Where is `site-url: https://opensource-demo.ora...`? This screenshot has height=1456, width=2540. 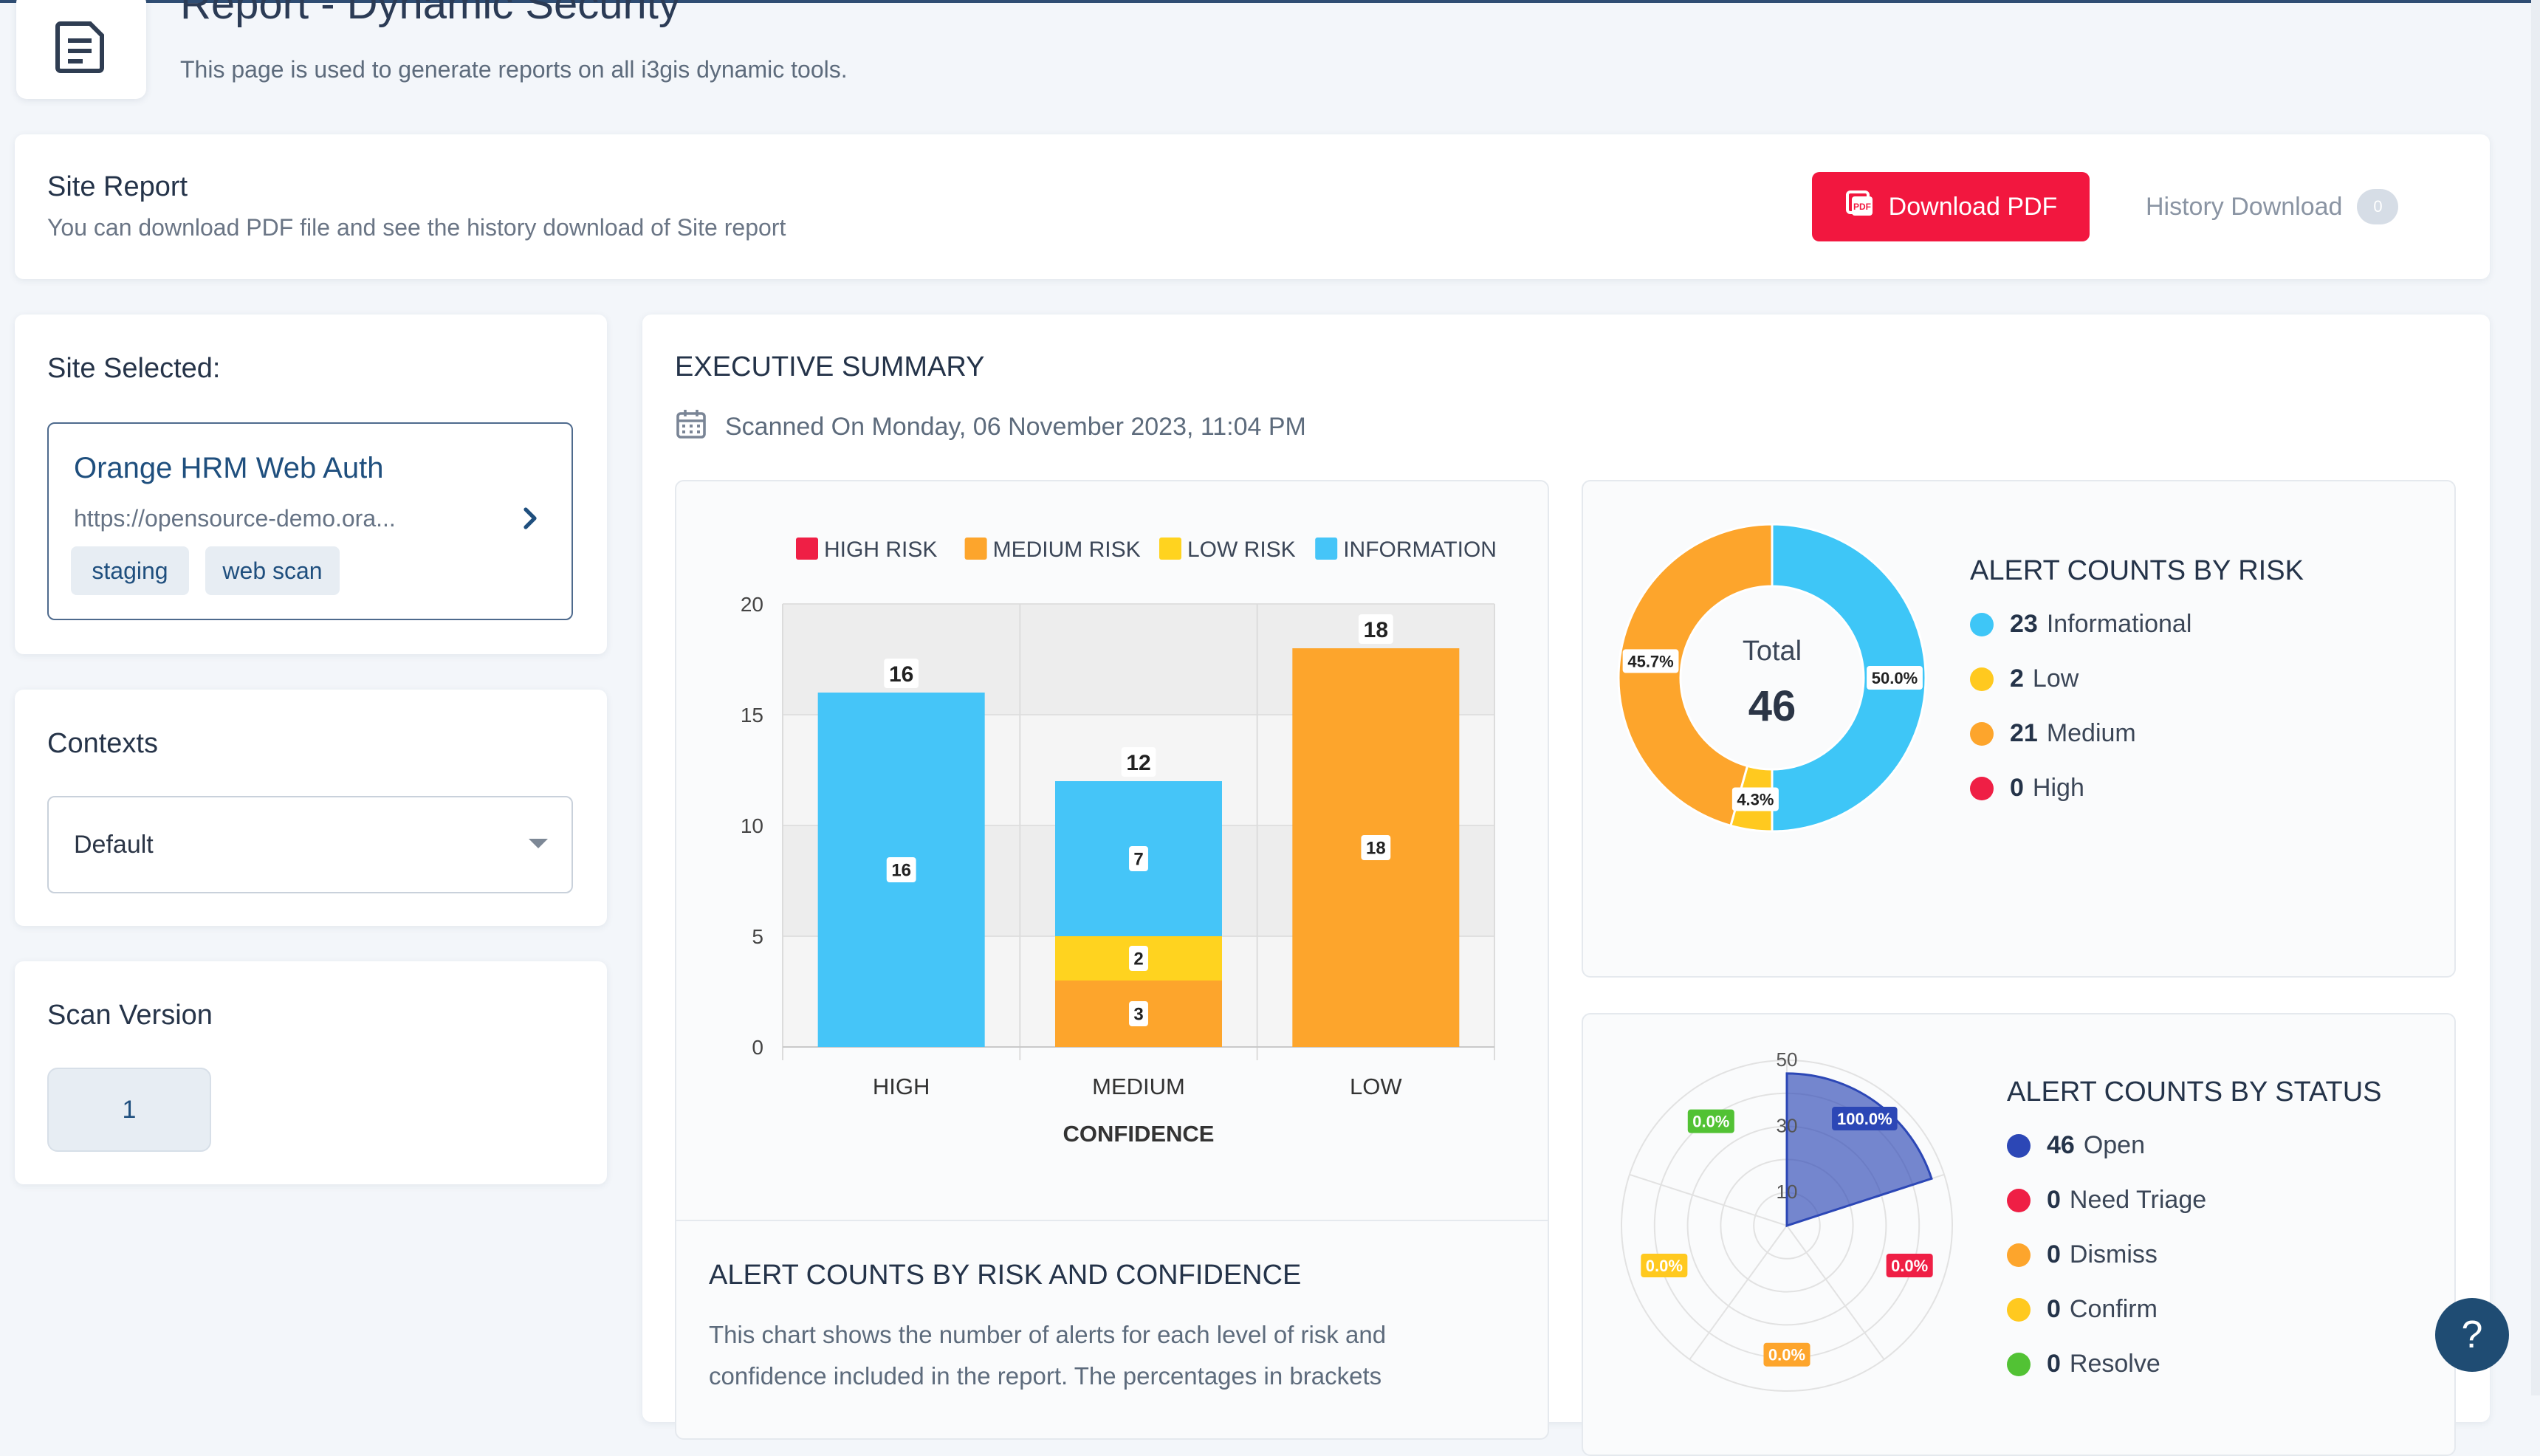 site-url: https://opensource-demo.ora... is located at coordinates (235, 519).